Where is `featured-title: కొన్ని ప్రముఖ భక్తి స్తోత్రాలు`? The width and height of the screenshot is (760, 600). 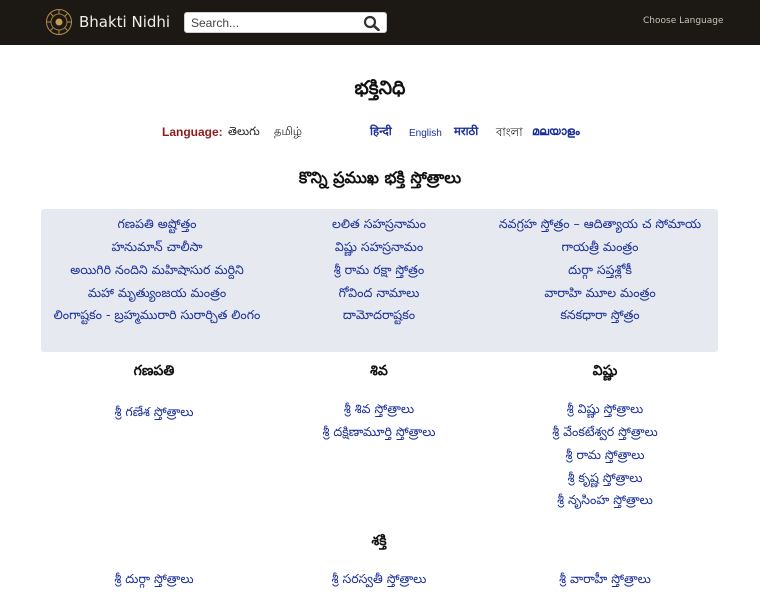
featured-title: కొన్ని ప్రముఖ భక్తి స్తోత్రాలు is located at coordinates (380, 177).